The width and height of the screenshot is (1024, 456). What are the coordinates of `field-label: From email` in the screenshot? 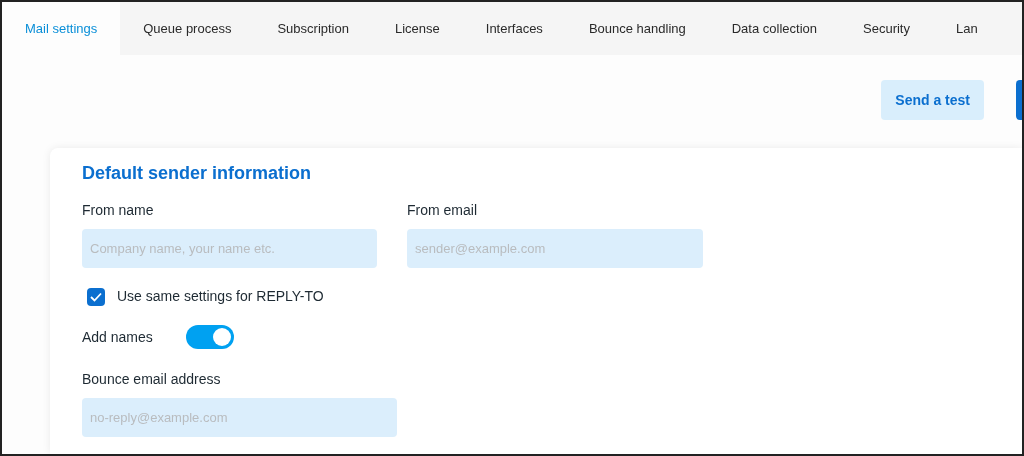 It's located at (442, 210).